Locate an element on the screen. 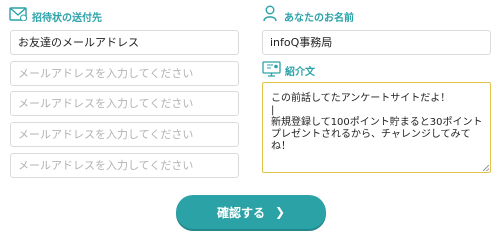  email-field-3: メールアドレスを入力してください is located at coordinates (124, 103).